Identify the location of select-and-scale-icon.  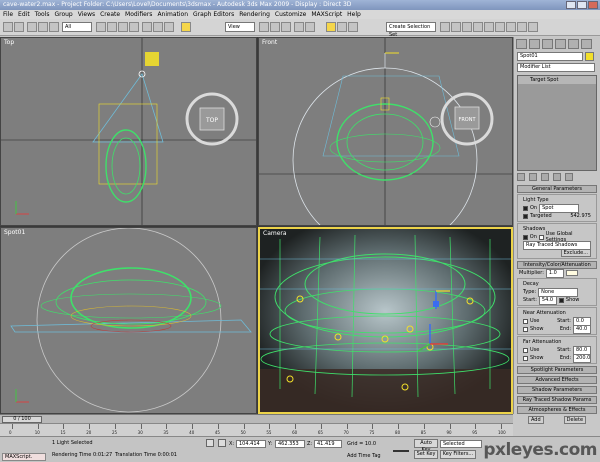
(169, 27).